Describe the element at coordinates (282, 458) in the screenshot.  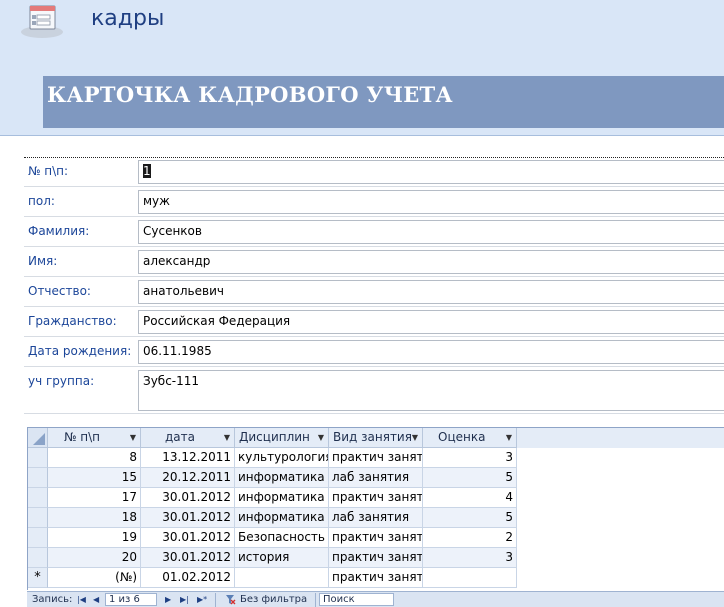
I see `cell-discipline: культурология` at that location.